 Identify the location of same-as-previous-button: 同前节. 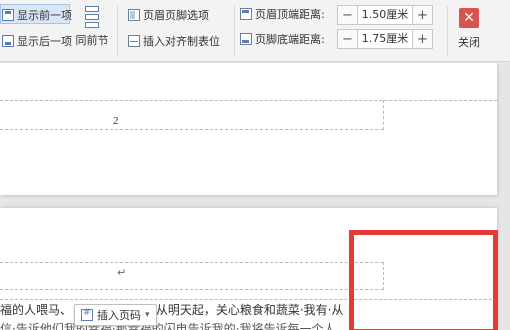
(92, 31).